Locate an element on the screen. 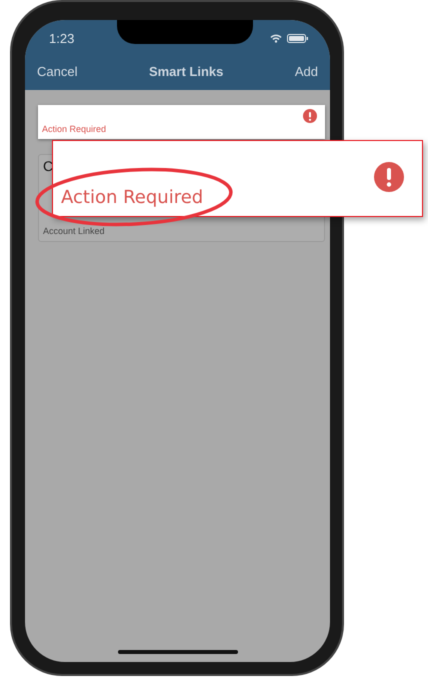 The height and width of the screenshot is (678, 428). status-time: 1:23 is located at coordinates (61, 38).